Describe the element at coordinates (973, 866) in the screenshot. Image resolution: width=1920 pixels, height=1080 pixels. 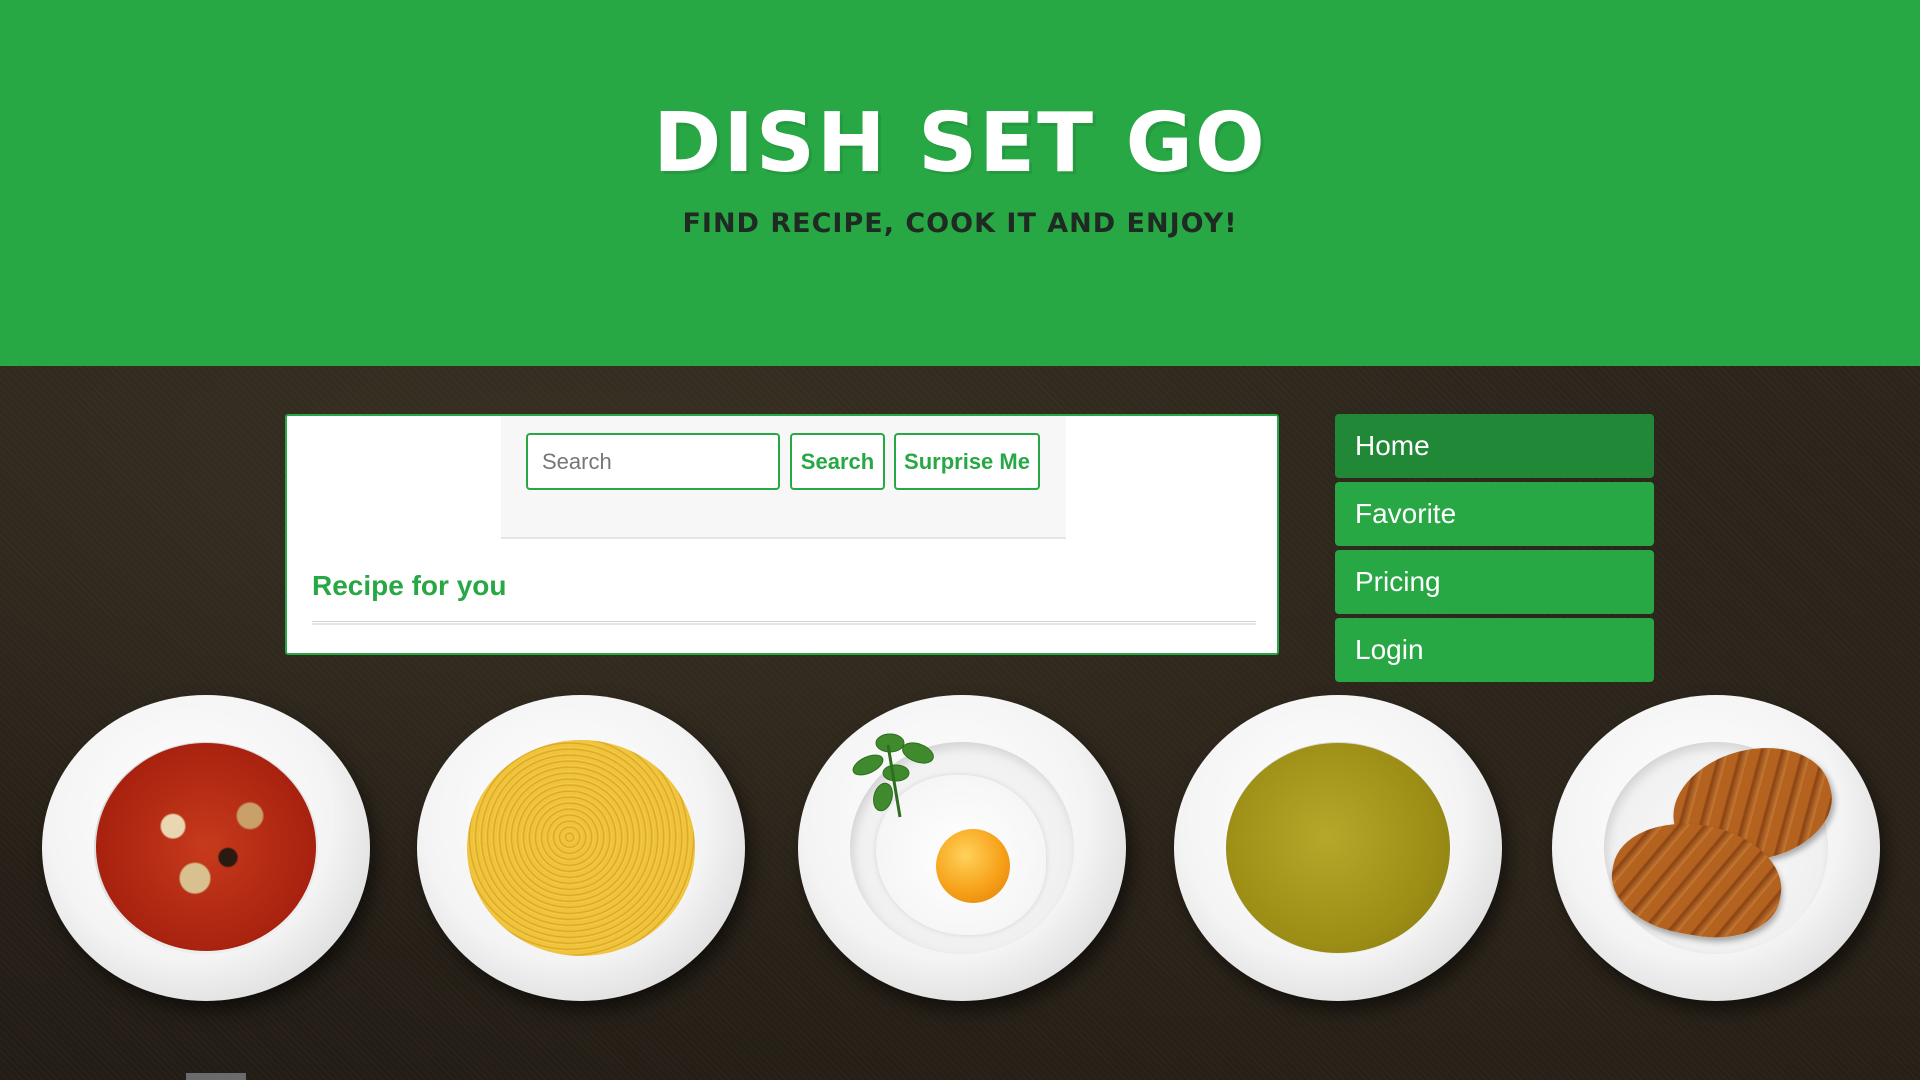
I see `egg-yolk-image` at that location.